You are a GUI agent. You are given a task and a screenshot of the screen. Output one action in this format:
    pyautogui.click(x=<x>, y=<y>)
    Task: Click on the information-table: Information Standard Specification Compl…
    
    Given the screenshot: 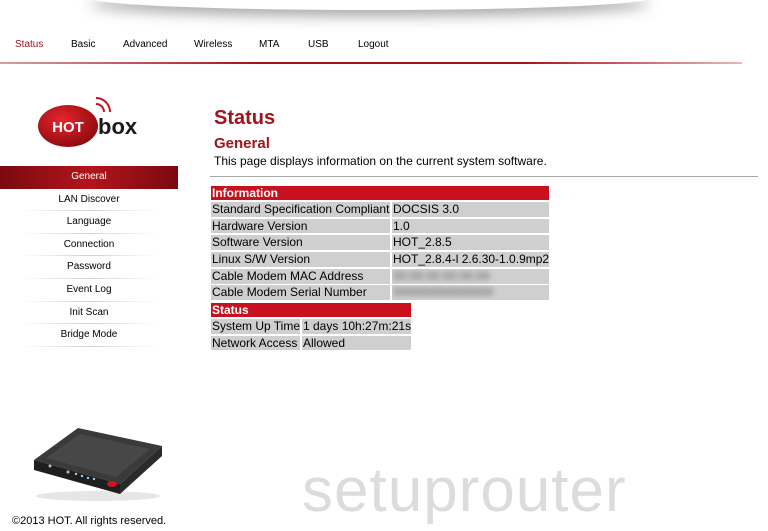 What is the action you would take?
    pyautogui.click(x=380, y=244)
    